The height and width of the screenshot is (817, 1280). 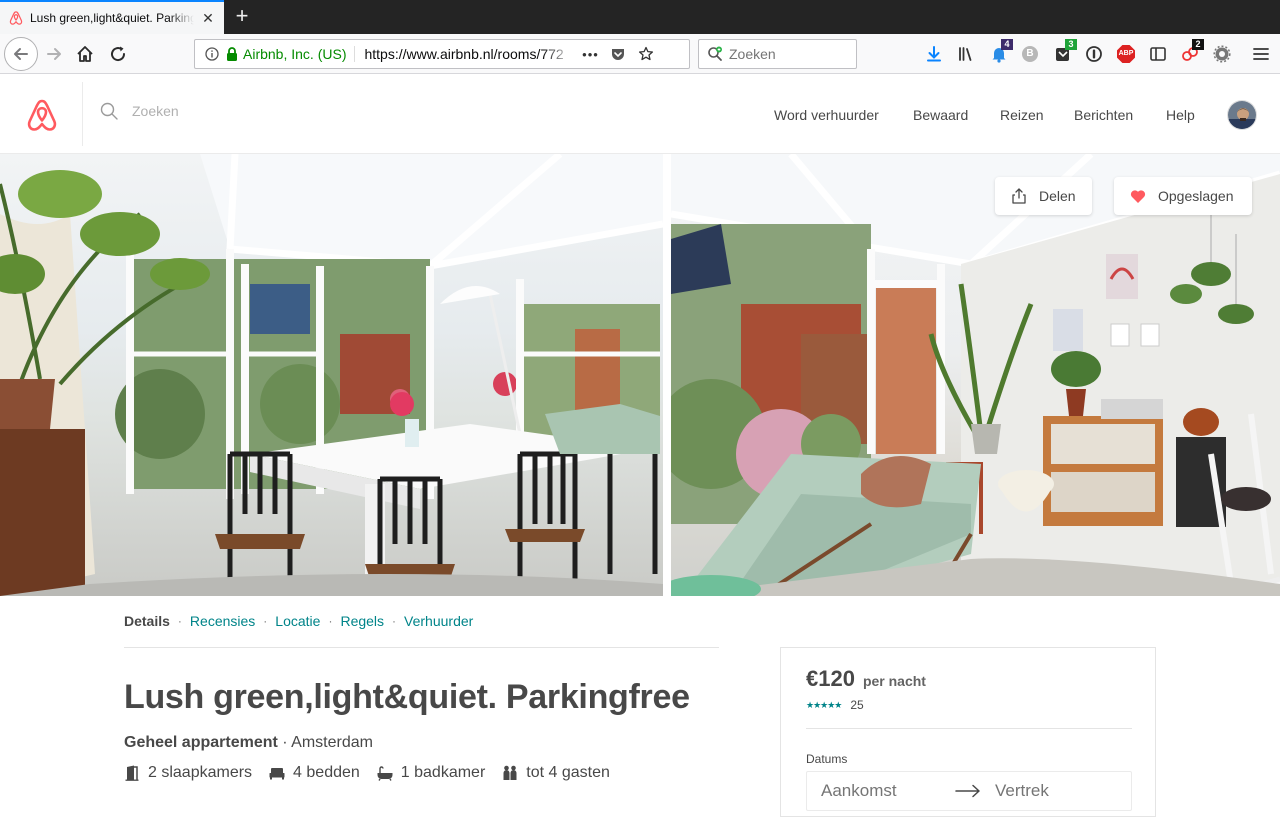 What do you see at coordinates (568, 772) in the screenshot?
I see `fact-guests-label: tot 4 gasten` at bounding box center [568, 772].